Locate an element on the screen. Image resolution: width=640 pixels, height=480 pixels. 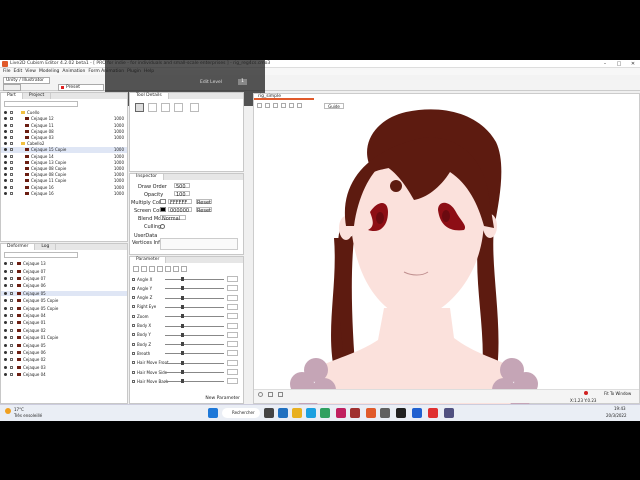
pen-tool-icon is located at coordinates (178, 107).